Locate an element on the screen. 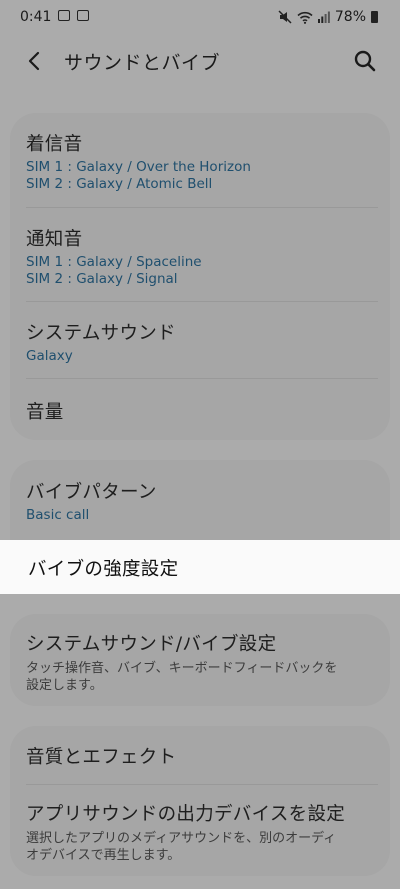  search-icon is located at coordinates (365, 61).